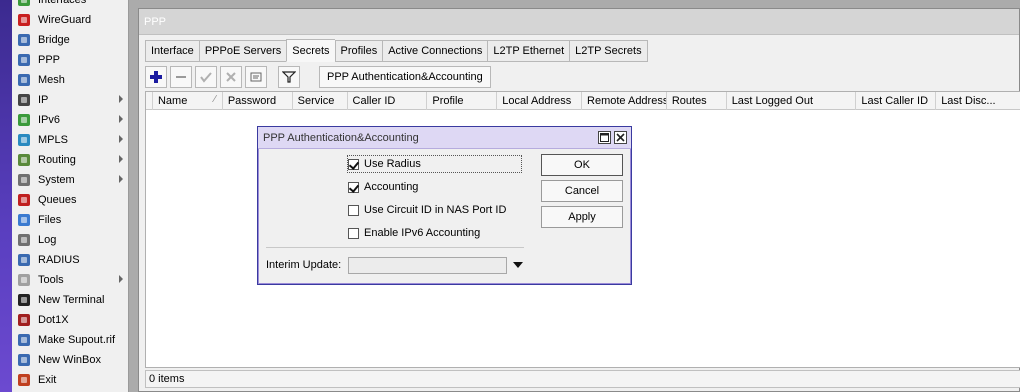 The width and height of the screenshot is (1020, 392). What do you see at coordinates (689, 101) in the screenshot?
I see `column-header-label: Routes` at bounding box center [689, 101].